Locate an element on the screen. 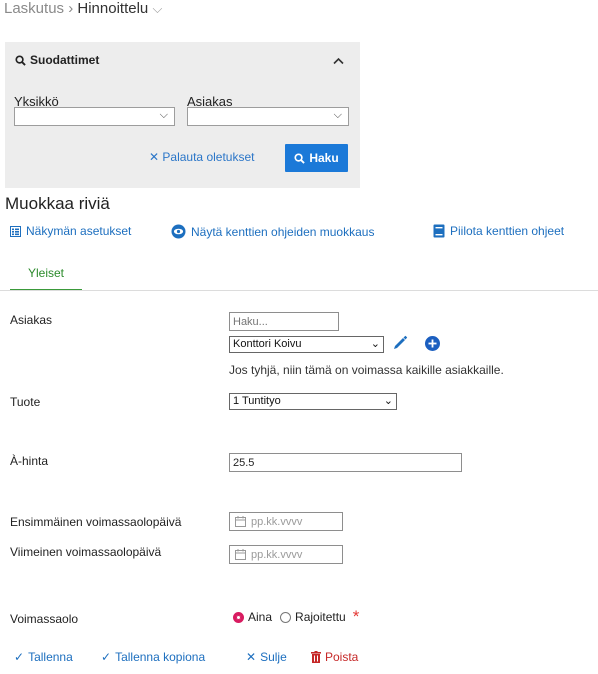  tab-divider is located at coordinates (299, 290).